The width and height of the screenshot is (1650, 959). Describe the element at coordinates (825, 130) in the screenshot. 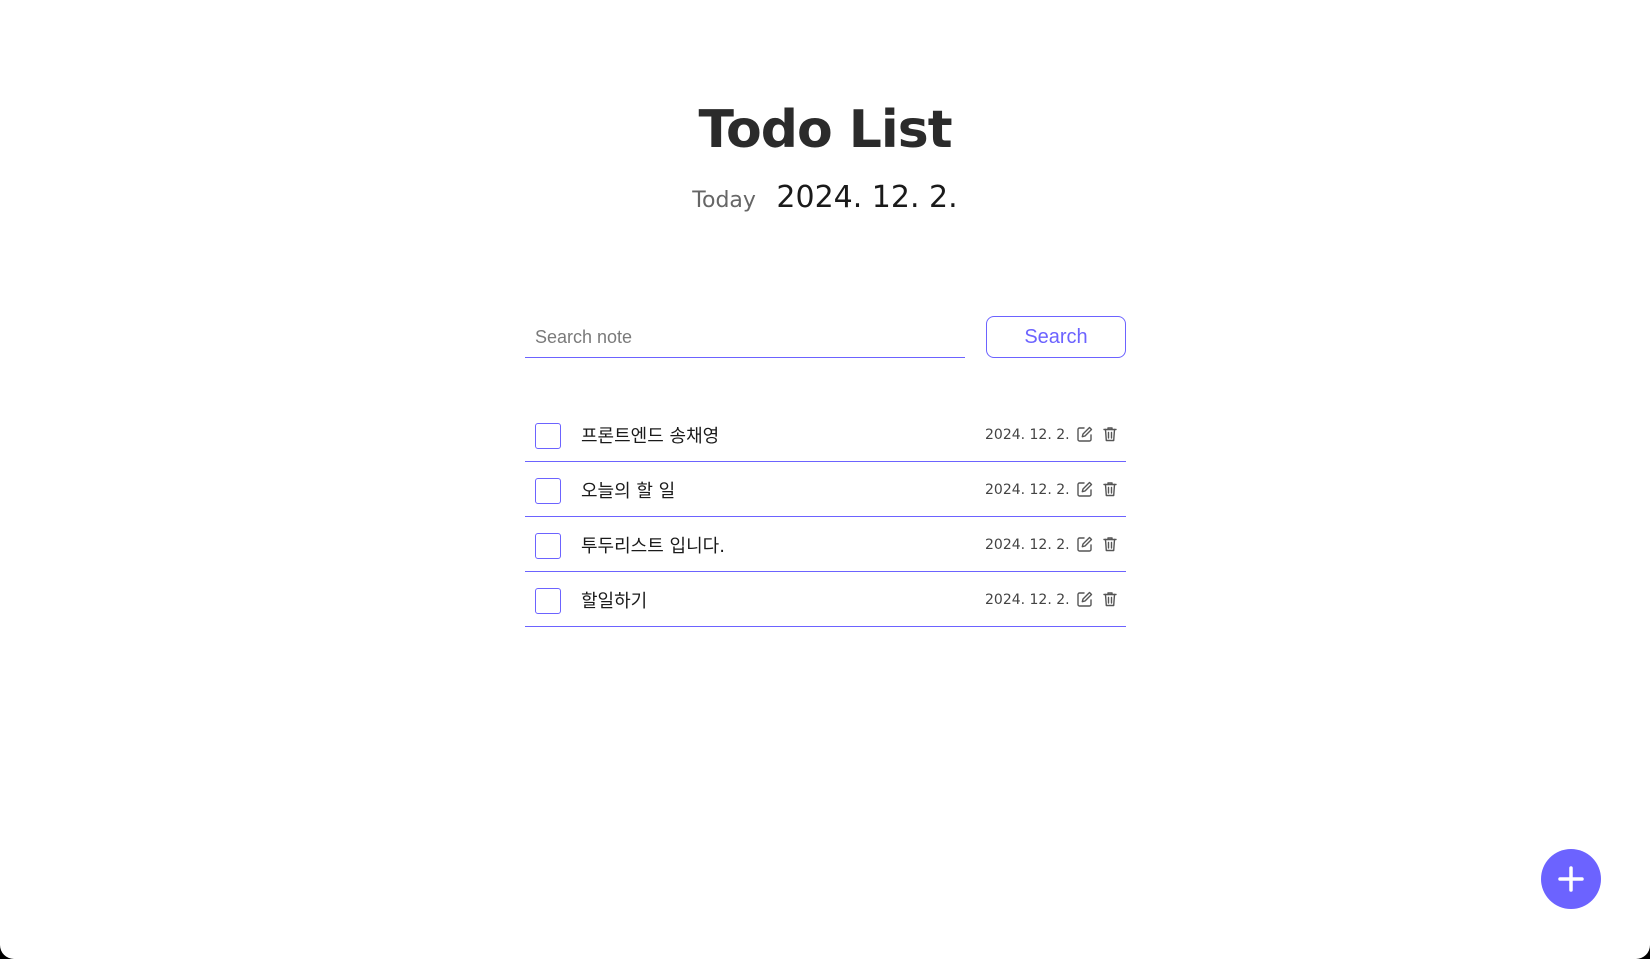

I see `page-title: Todo List` at that location.